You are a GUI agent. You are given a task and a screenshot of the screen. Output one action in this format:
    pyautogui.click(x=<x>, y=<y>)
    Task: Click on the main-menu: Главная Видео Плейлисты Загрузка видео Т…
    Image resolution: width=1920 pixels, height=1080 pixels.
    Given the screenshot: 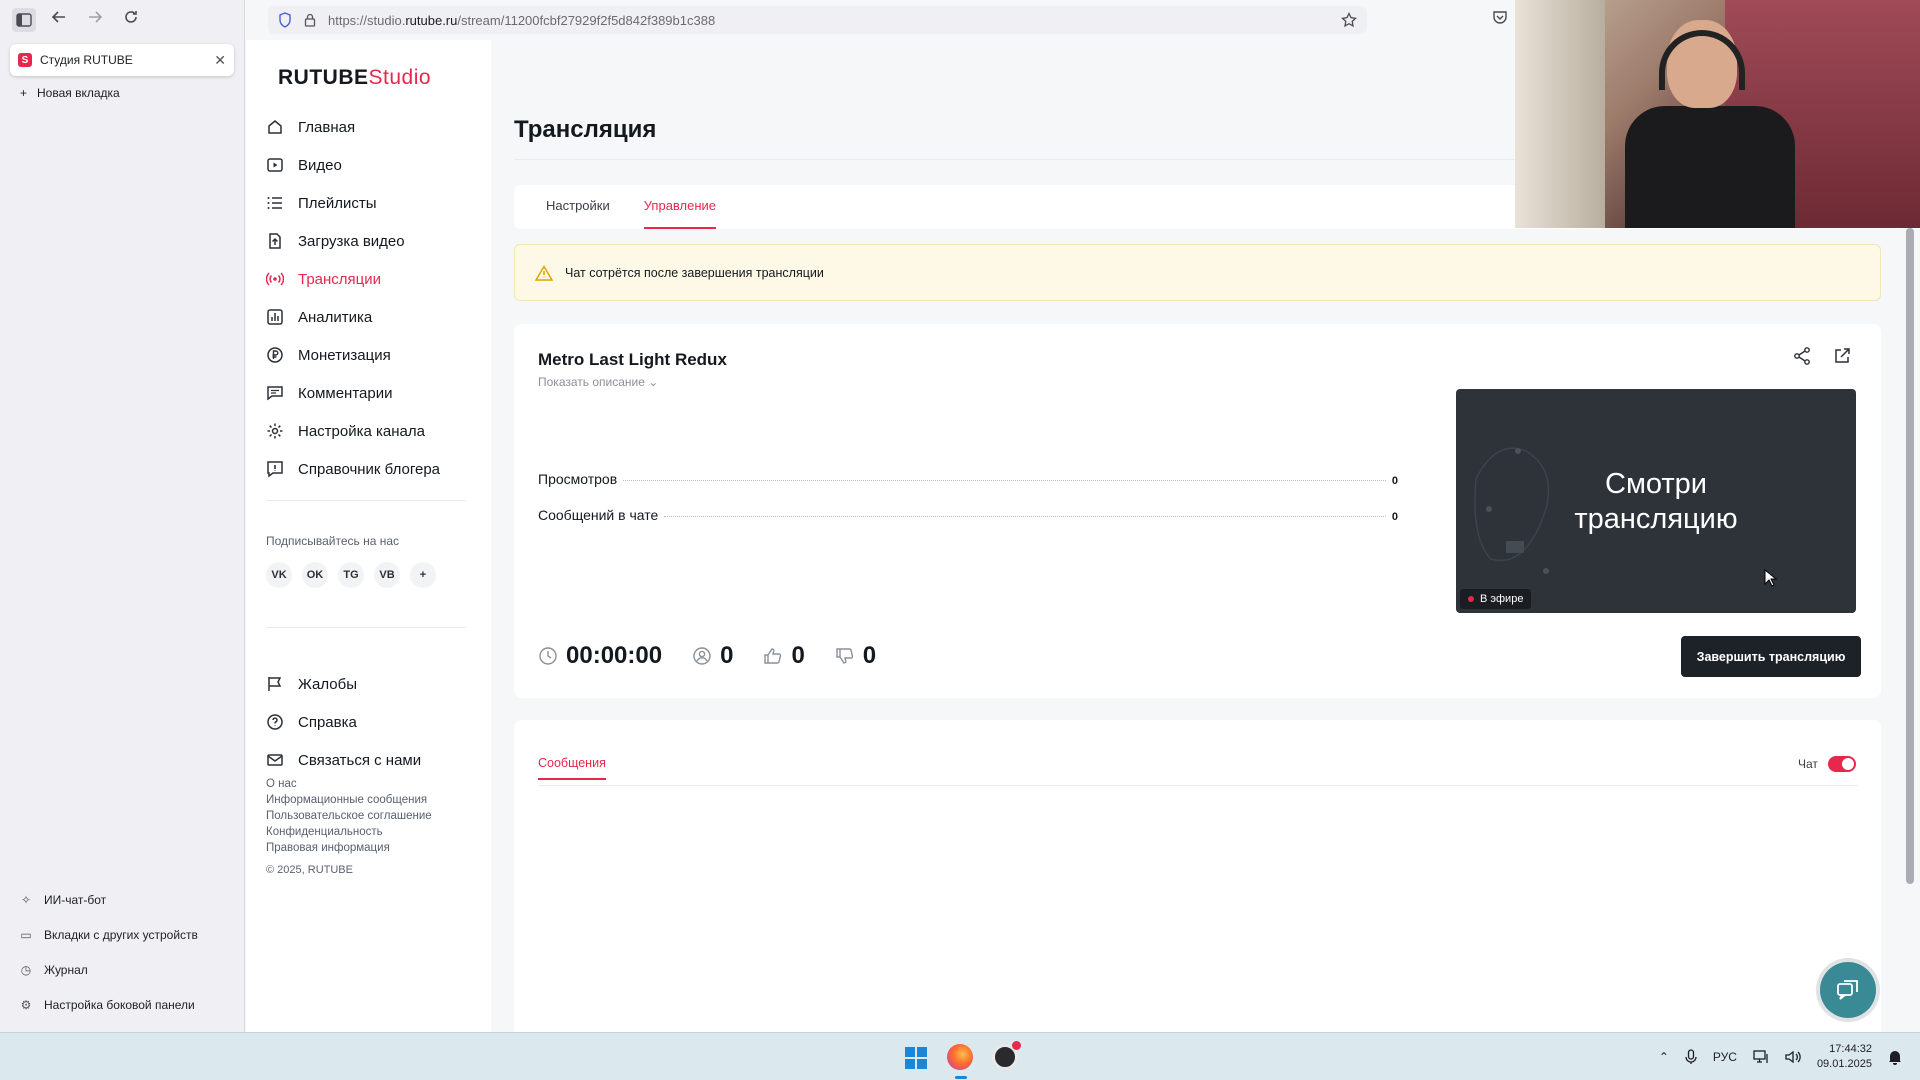 What is the action you would take?
    pyautogui.click(x=366, y=298)
    